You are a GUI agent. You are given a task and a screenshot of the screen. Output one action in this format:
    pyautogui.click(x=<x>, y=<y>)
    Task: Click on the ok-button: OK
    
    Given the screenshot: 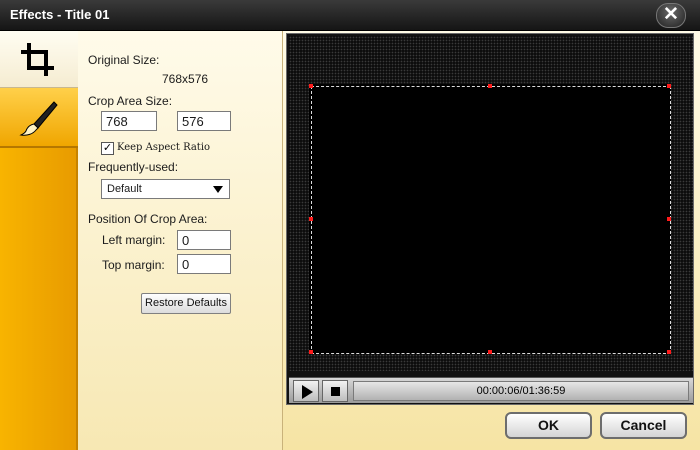 What is the action you would take?
    pyautogui.click(x=548, y=425)
    